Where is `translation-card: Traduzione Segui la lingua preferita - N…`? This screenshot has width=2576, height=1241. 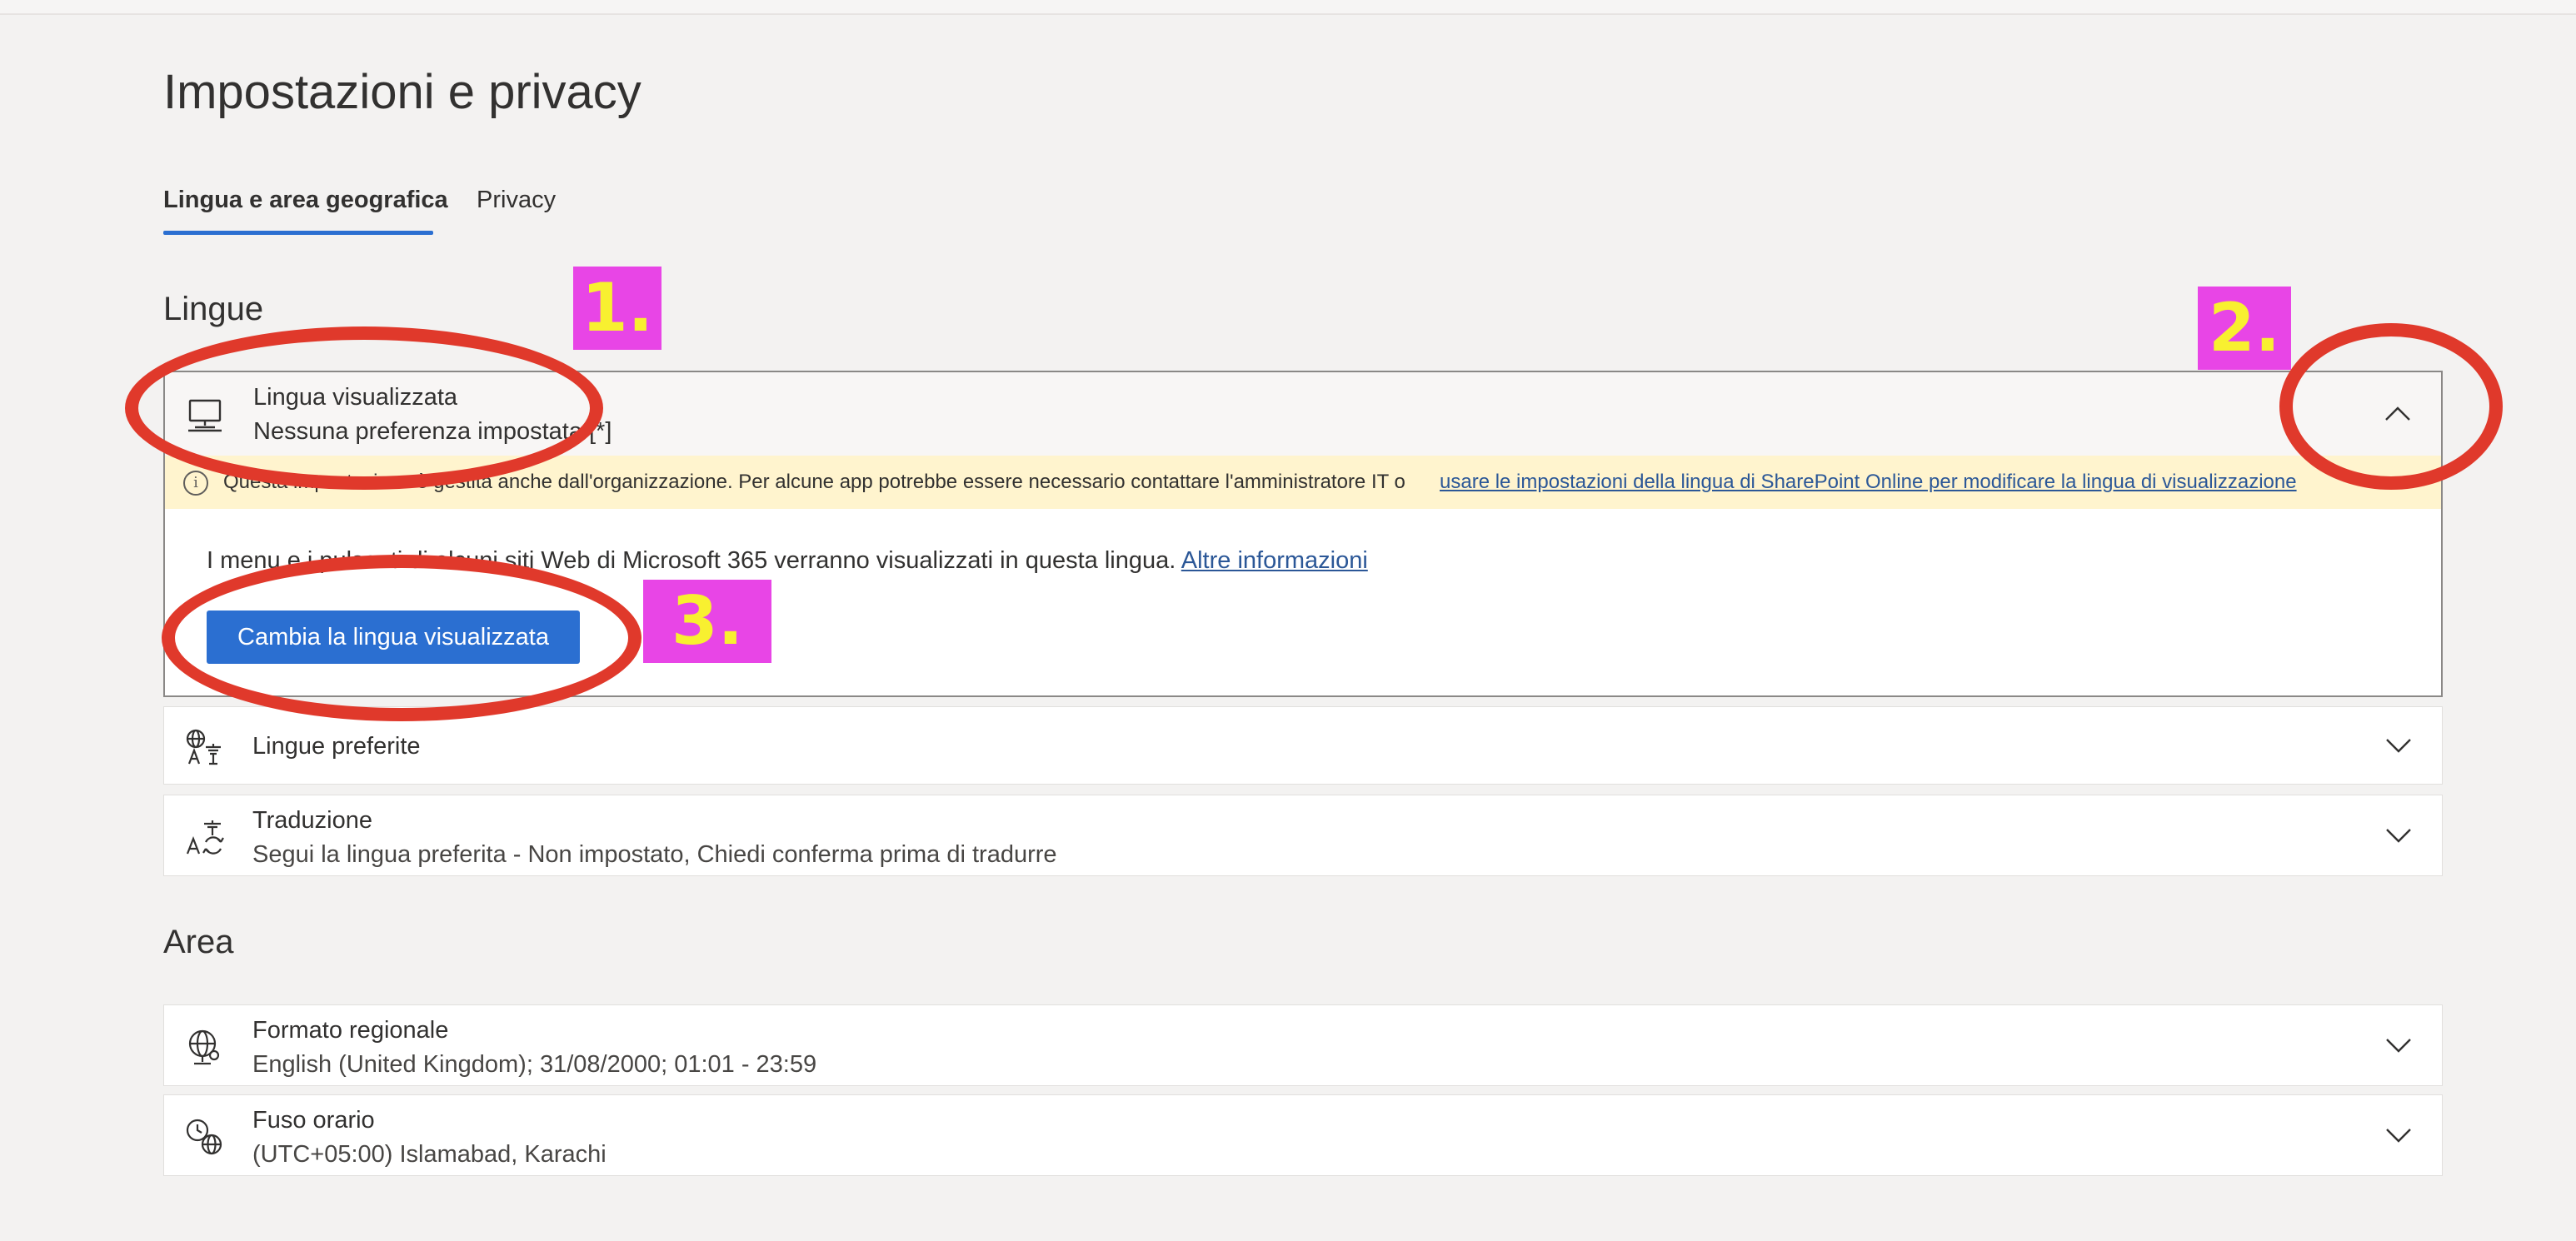 translation-card: Traduzione Segui la lingua preferita - N… is located at coordinates (1303, 835).